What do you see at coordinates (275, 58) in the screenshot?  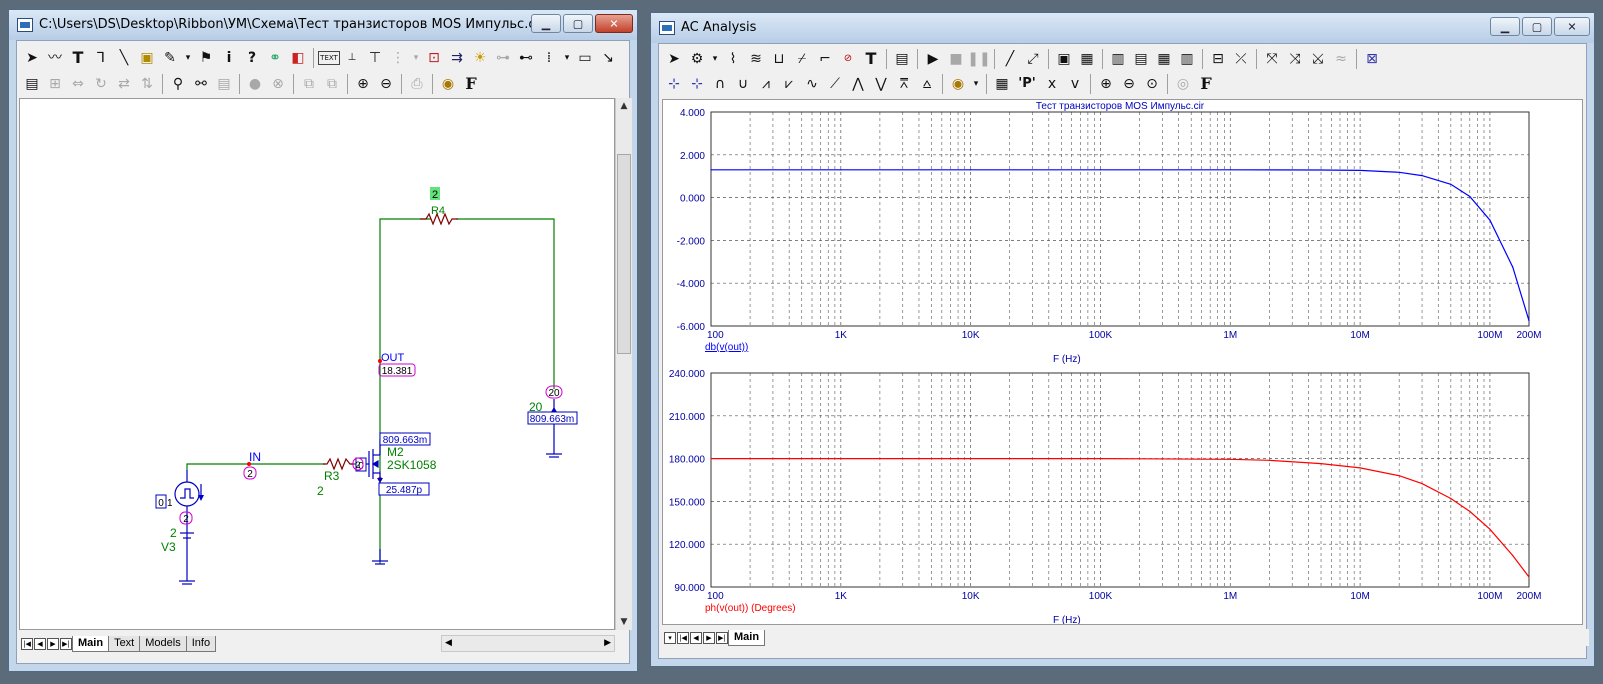 I see `find-icon: ⚭` at bounding box center [275, 58].